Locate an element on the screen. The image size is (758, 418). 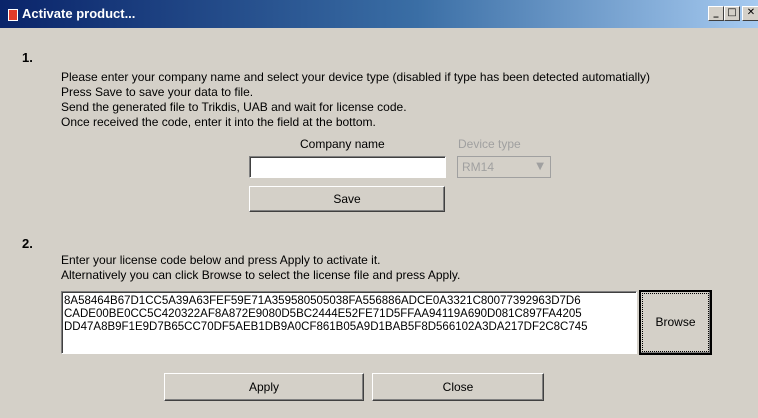
close-window-button: ✕ is located at coordinates (750, 13).